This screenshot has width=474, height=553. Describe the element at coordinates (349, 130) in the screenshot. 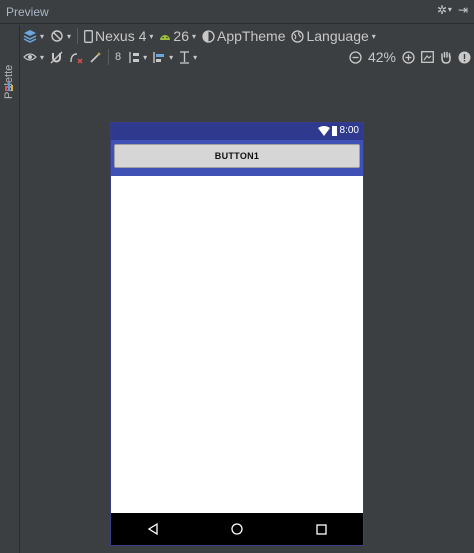

I see `status-time: 8:00` at that location.